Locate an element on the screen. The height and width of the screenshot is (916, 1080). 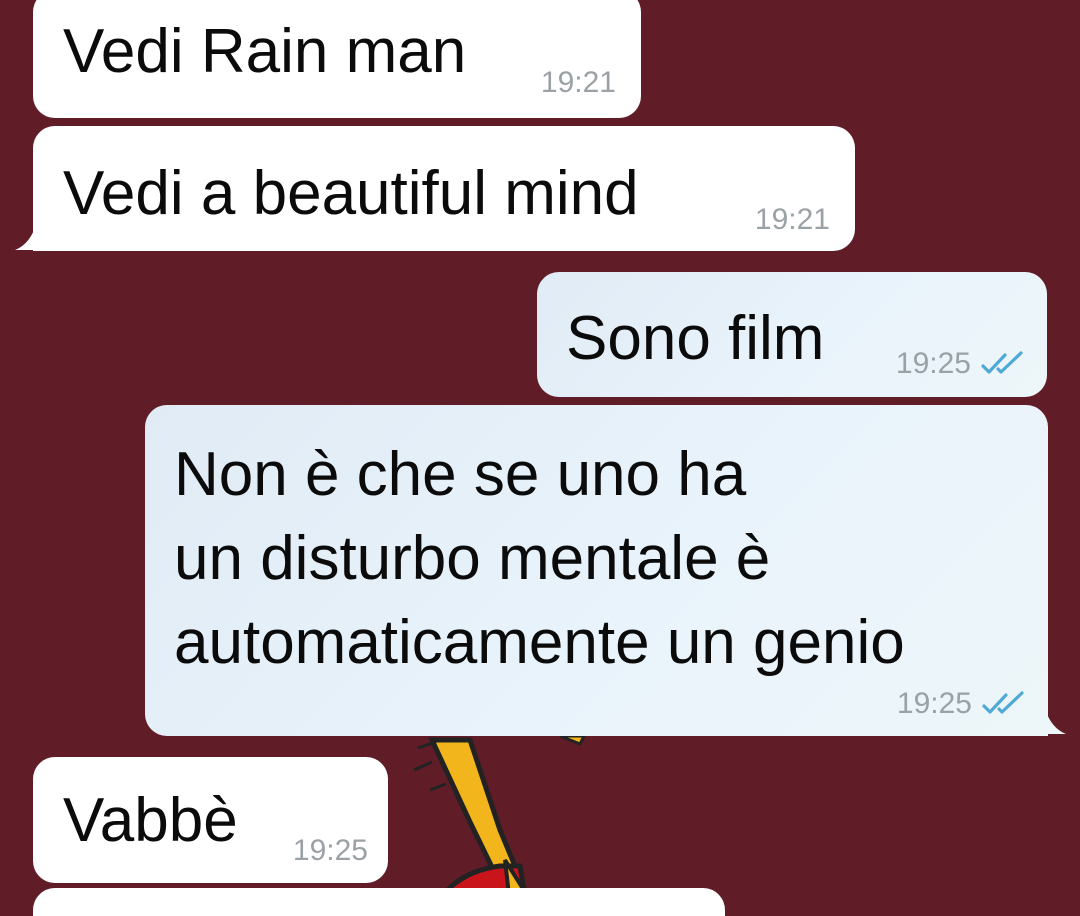
message-bubble-incoming: Vedi a beautiful mind 19:21 is located at coordinates (444, 188).